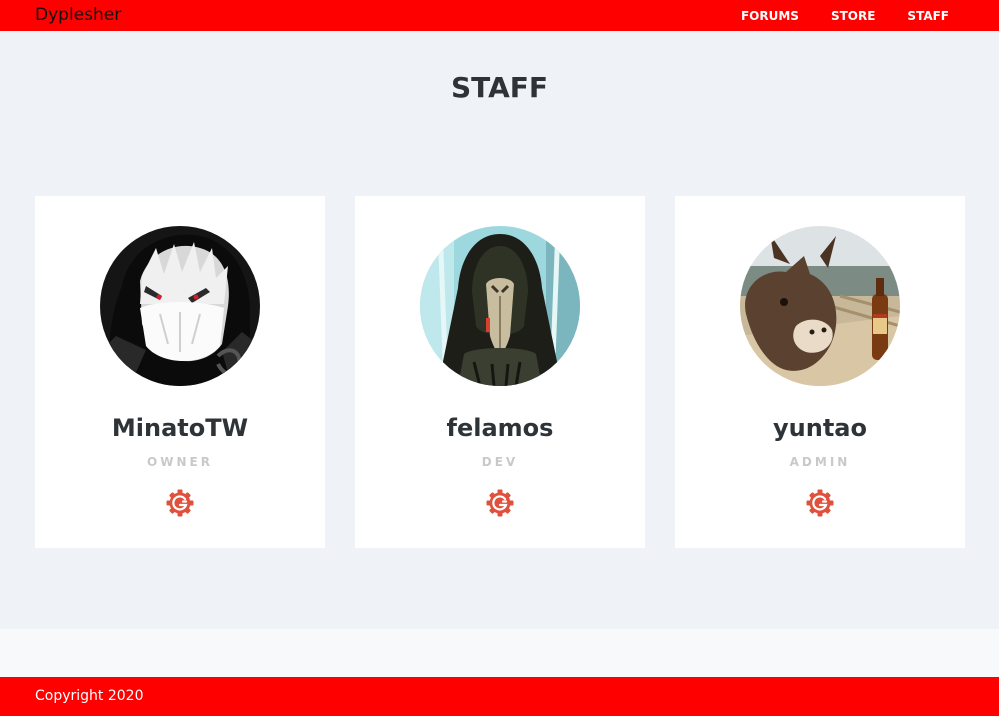 This screenshot has height=716, width=999. I want to click on staff-name: yuntao, so click(820, 428).